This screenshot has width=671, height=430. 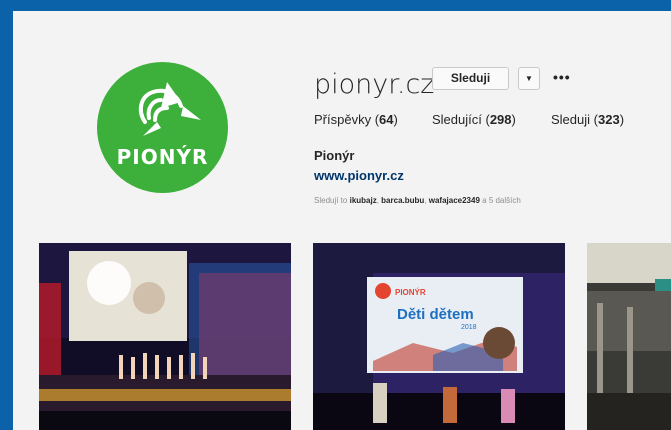 What do you see at coordinates (435, 314) in the screenshot?
I see `slide-title: Děti dětem` at bounding box center [435, 314].